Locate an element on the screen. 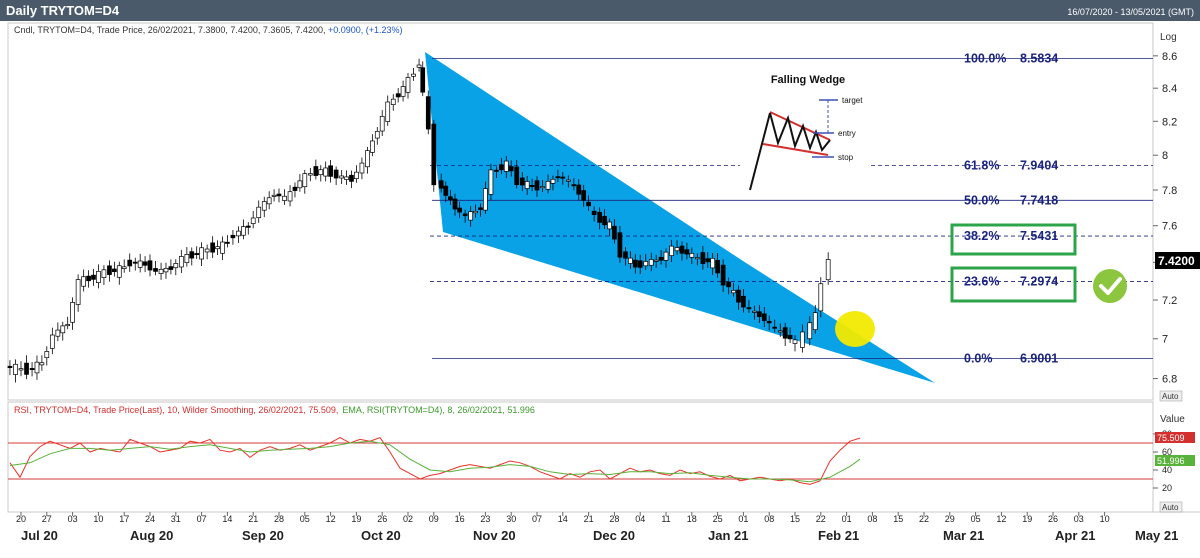 This screenshot has width=1200, height=558. log-scale-label: Log is located at coordinates (1168, 37).